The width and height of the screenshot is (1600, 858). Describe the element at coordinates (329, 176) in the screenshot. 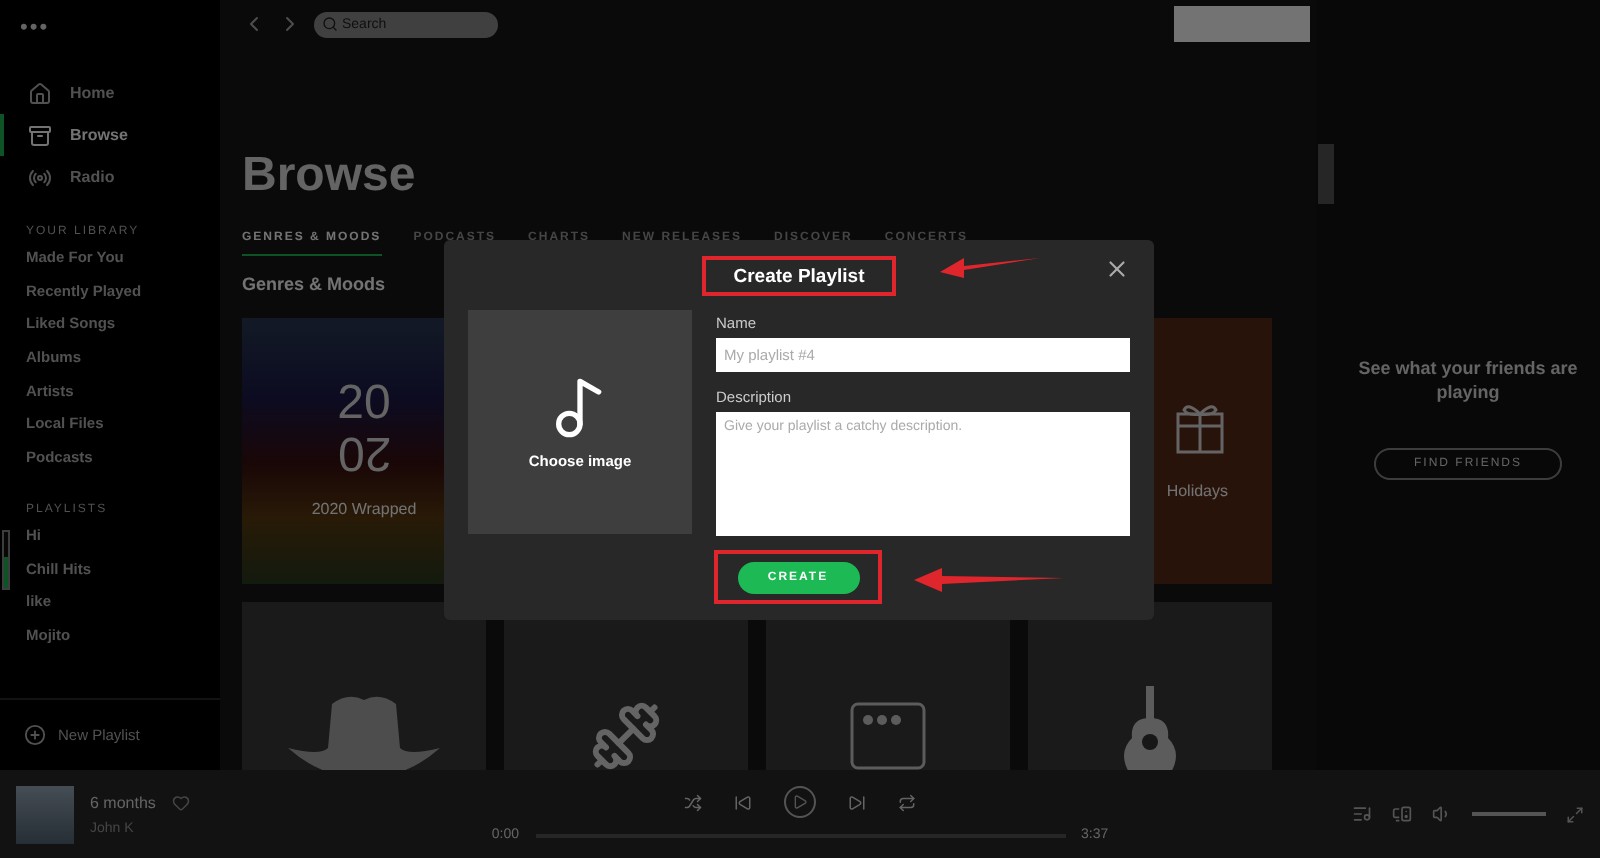

I see `page-title: Browse` at that location.